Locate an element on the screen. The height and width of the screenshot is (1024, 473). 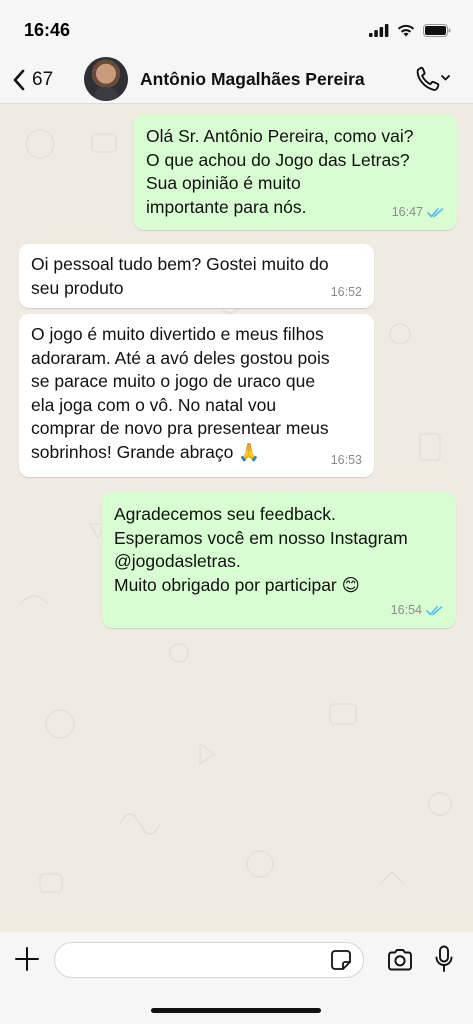
sticker-button is located at coordinates (341, 962).